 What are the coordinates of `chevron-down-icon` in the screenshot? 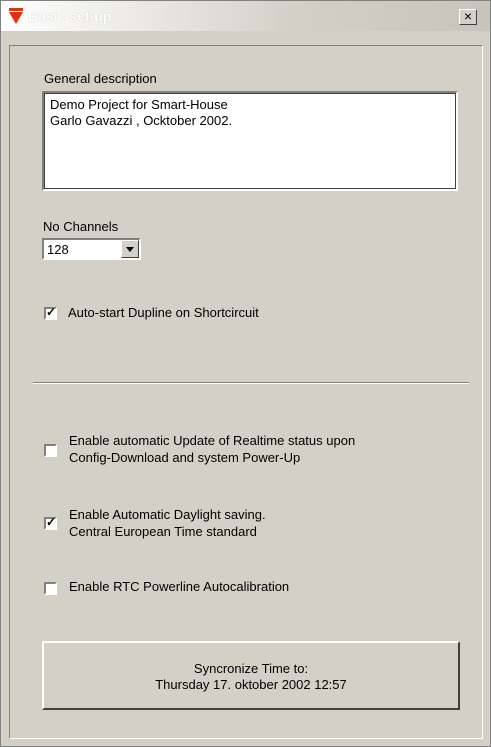 It's located at (130, 249).